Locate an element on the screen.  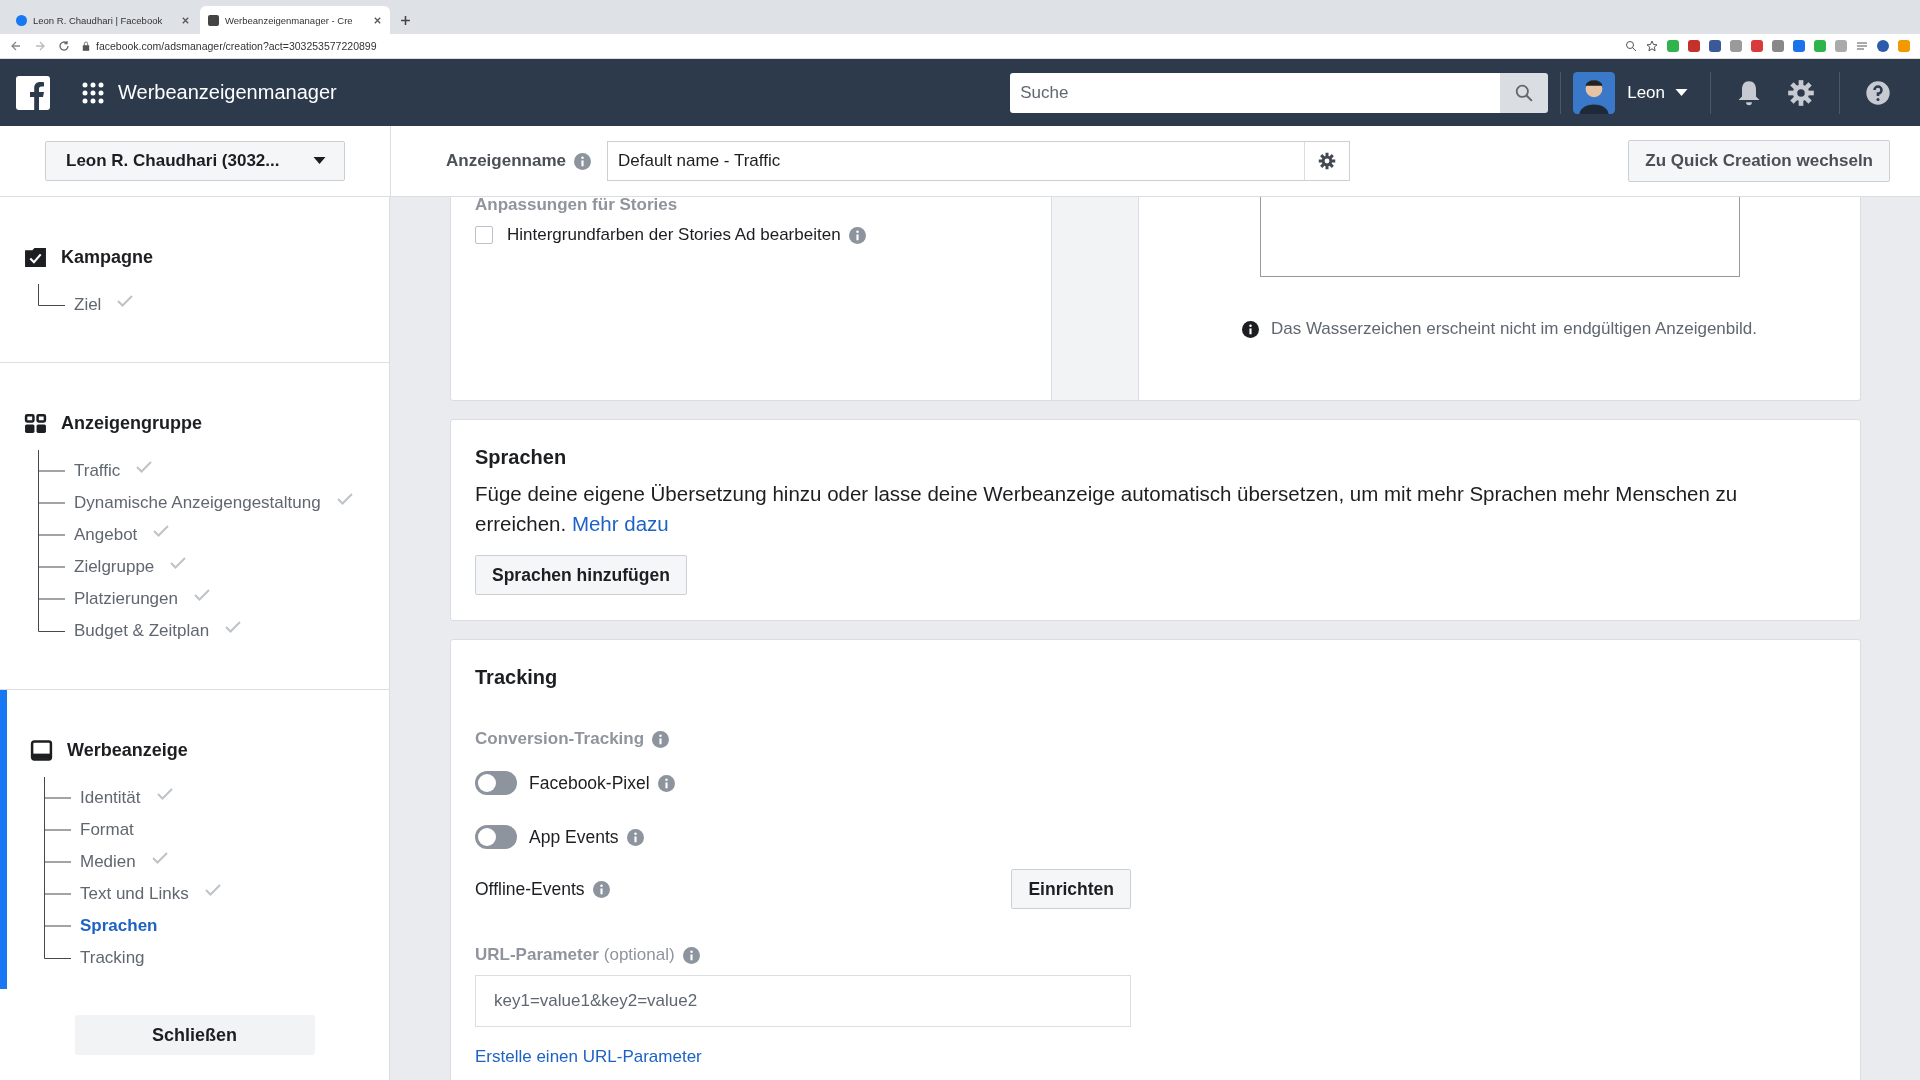
setup-button: Einrichten is located at coordinates (1071, 889).